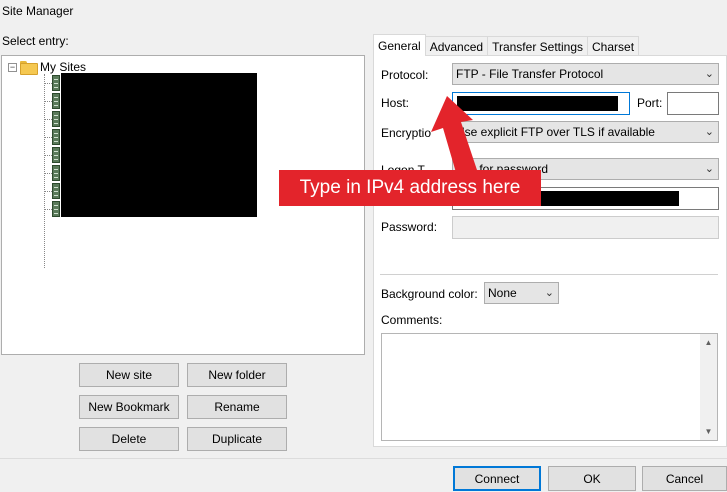 The width and height of the screenshot is (727, 492). Describe the element at coordinates (684, 478) in the screenshot. I see `cancel-button: Cancel` at that location.